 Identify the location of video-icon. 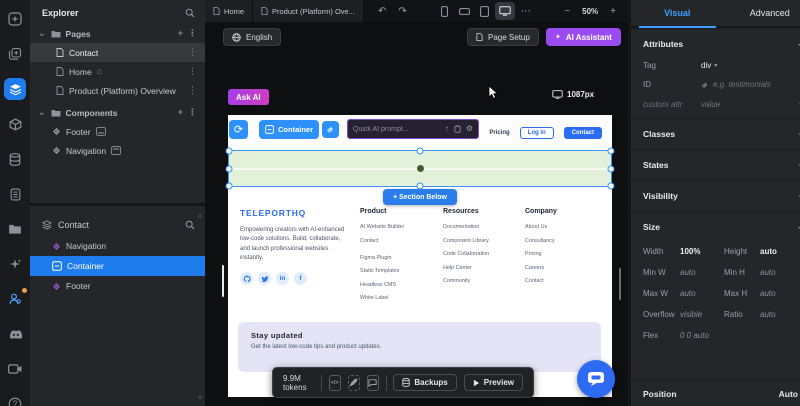
(15, 369).